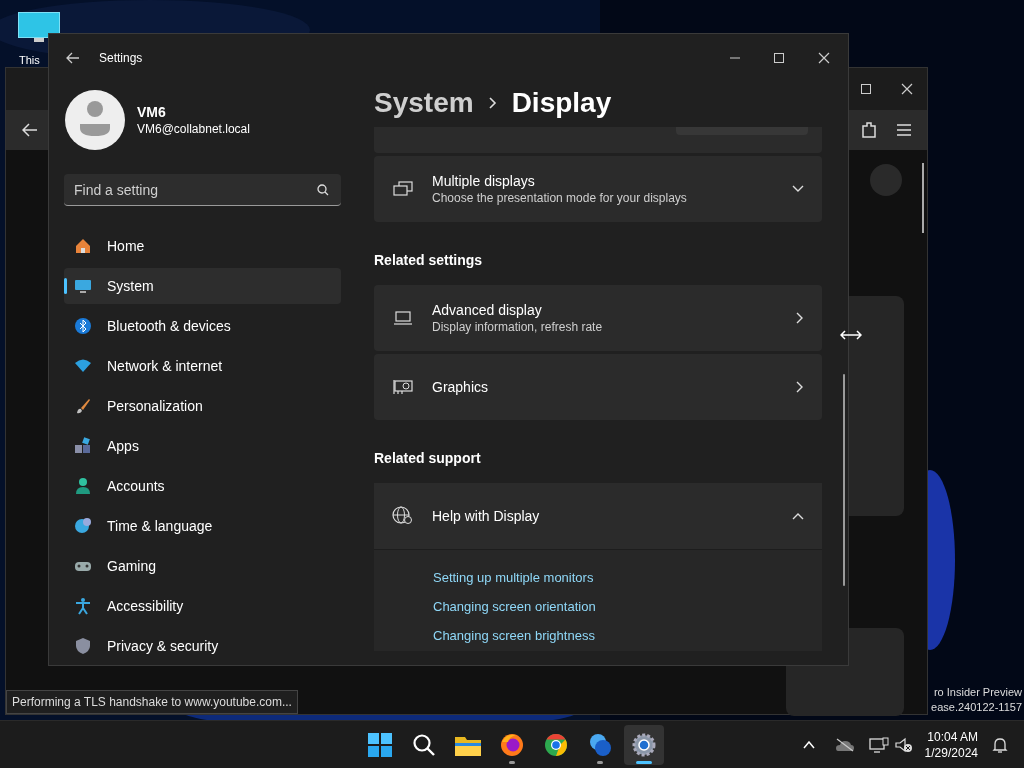  What do you see at coordinates (561, 103) in the screenshot?
I see `page-title: Display` at bounding box center [561, 103].